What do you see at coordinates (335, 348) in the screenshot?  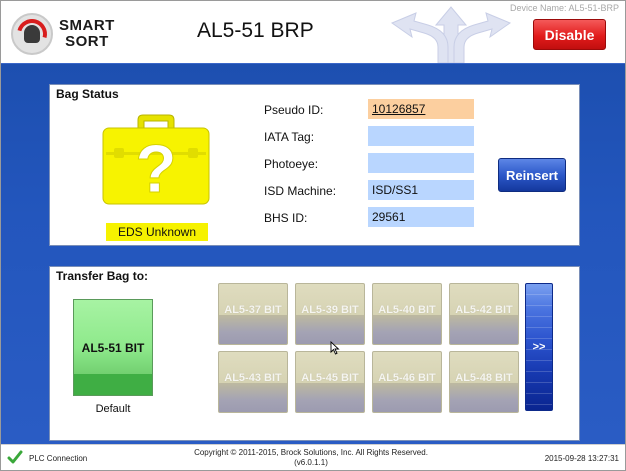 I see `mouse-cursor-icon` at bounding box center [335, 348].